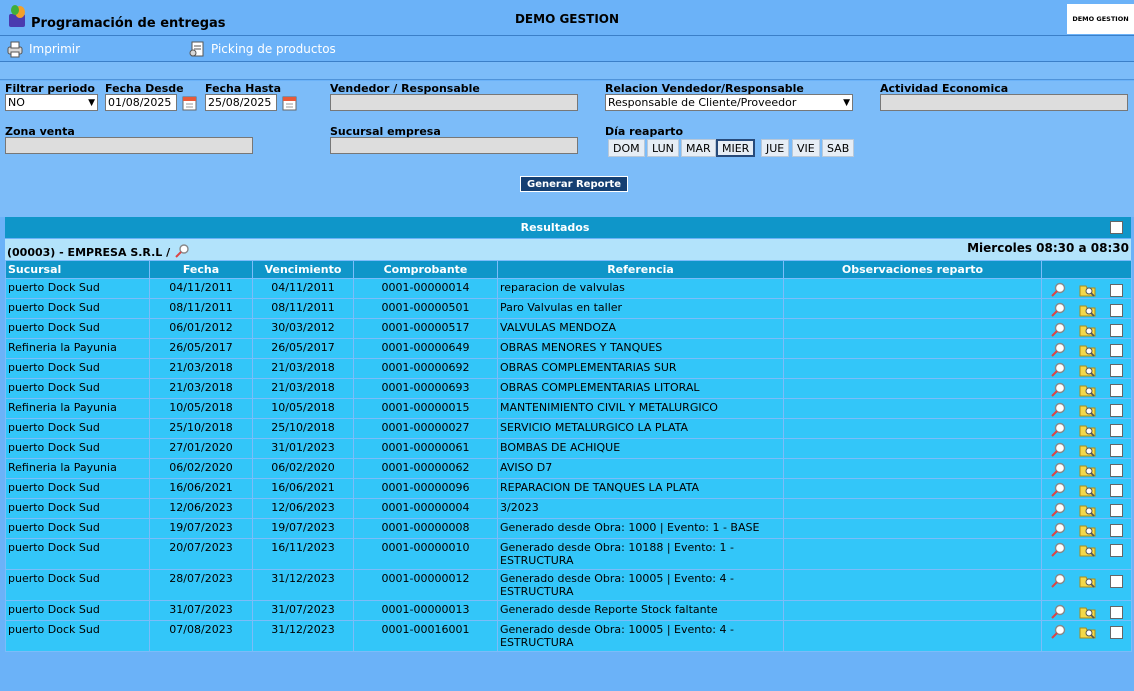  Describe the element at coordinates (262, 49) in the screenshot. I see `picking-button: Picking de productos` at that location.